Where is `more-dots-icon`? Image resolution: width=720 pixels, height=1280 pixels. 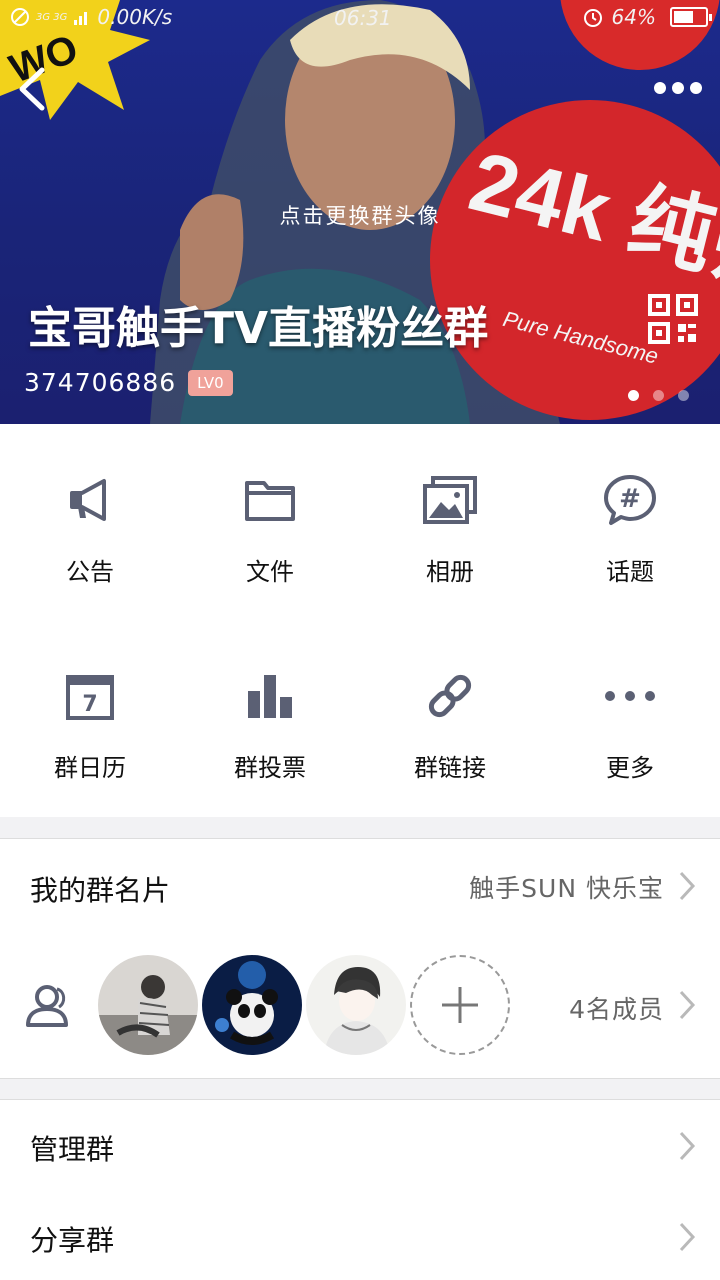
more-dots-icon is located at coordinates (630, 696).